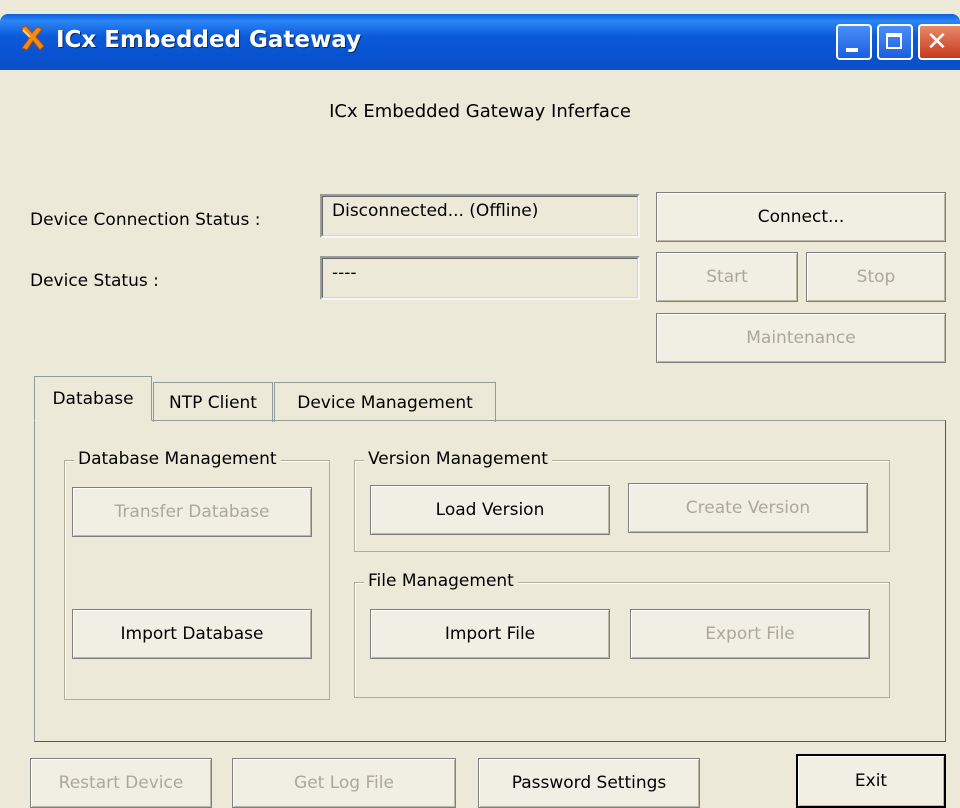 The width and height of the screenshot is (960, 808). I want to click on x-logo-icon, so click(32, 38).